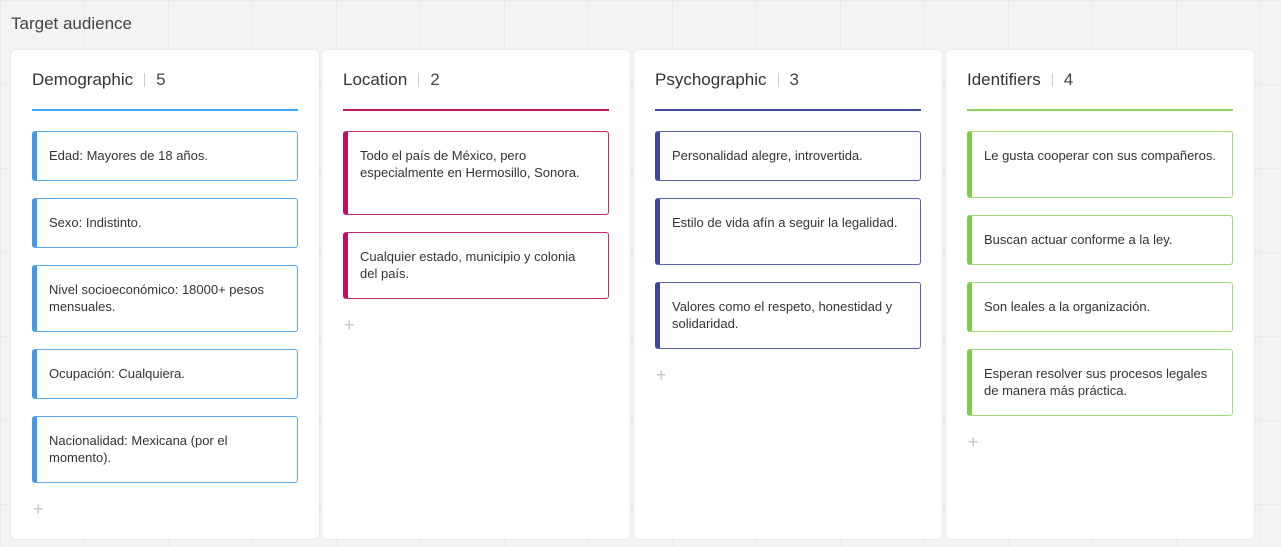 The height and width of the screenshot is (547, 1281). I want to click on card: Le gusta cooperar con sus compañeros., so click(1100, 164).